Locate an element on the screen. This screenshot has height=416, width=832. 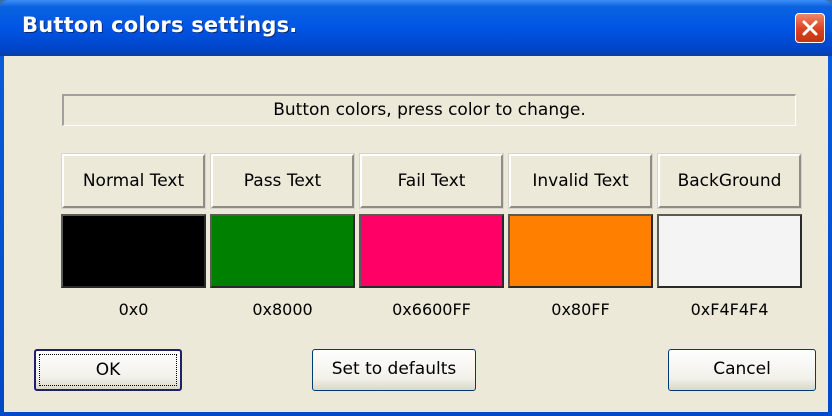
focus-rectangle is located at coordinates (108, 370).